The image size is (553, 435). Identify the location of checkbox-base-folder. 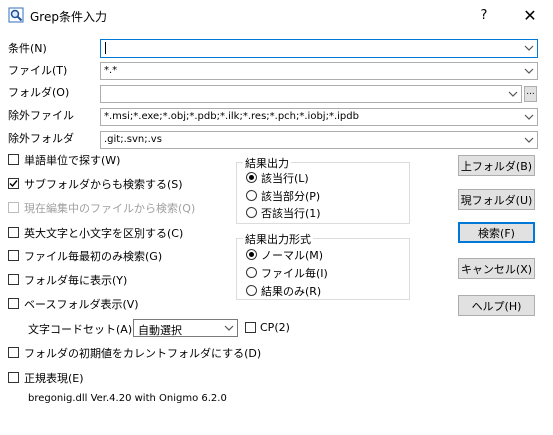
(13, 303).